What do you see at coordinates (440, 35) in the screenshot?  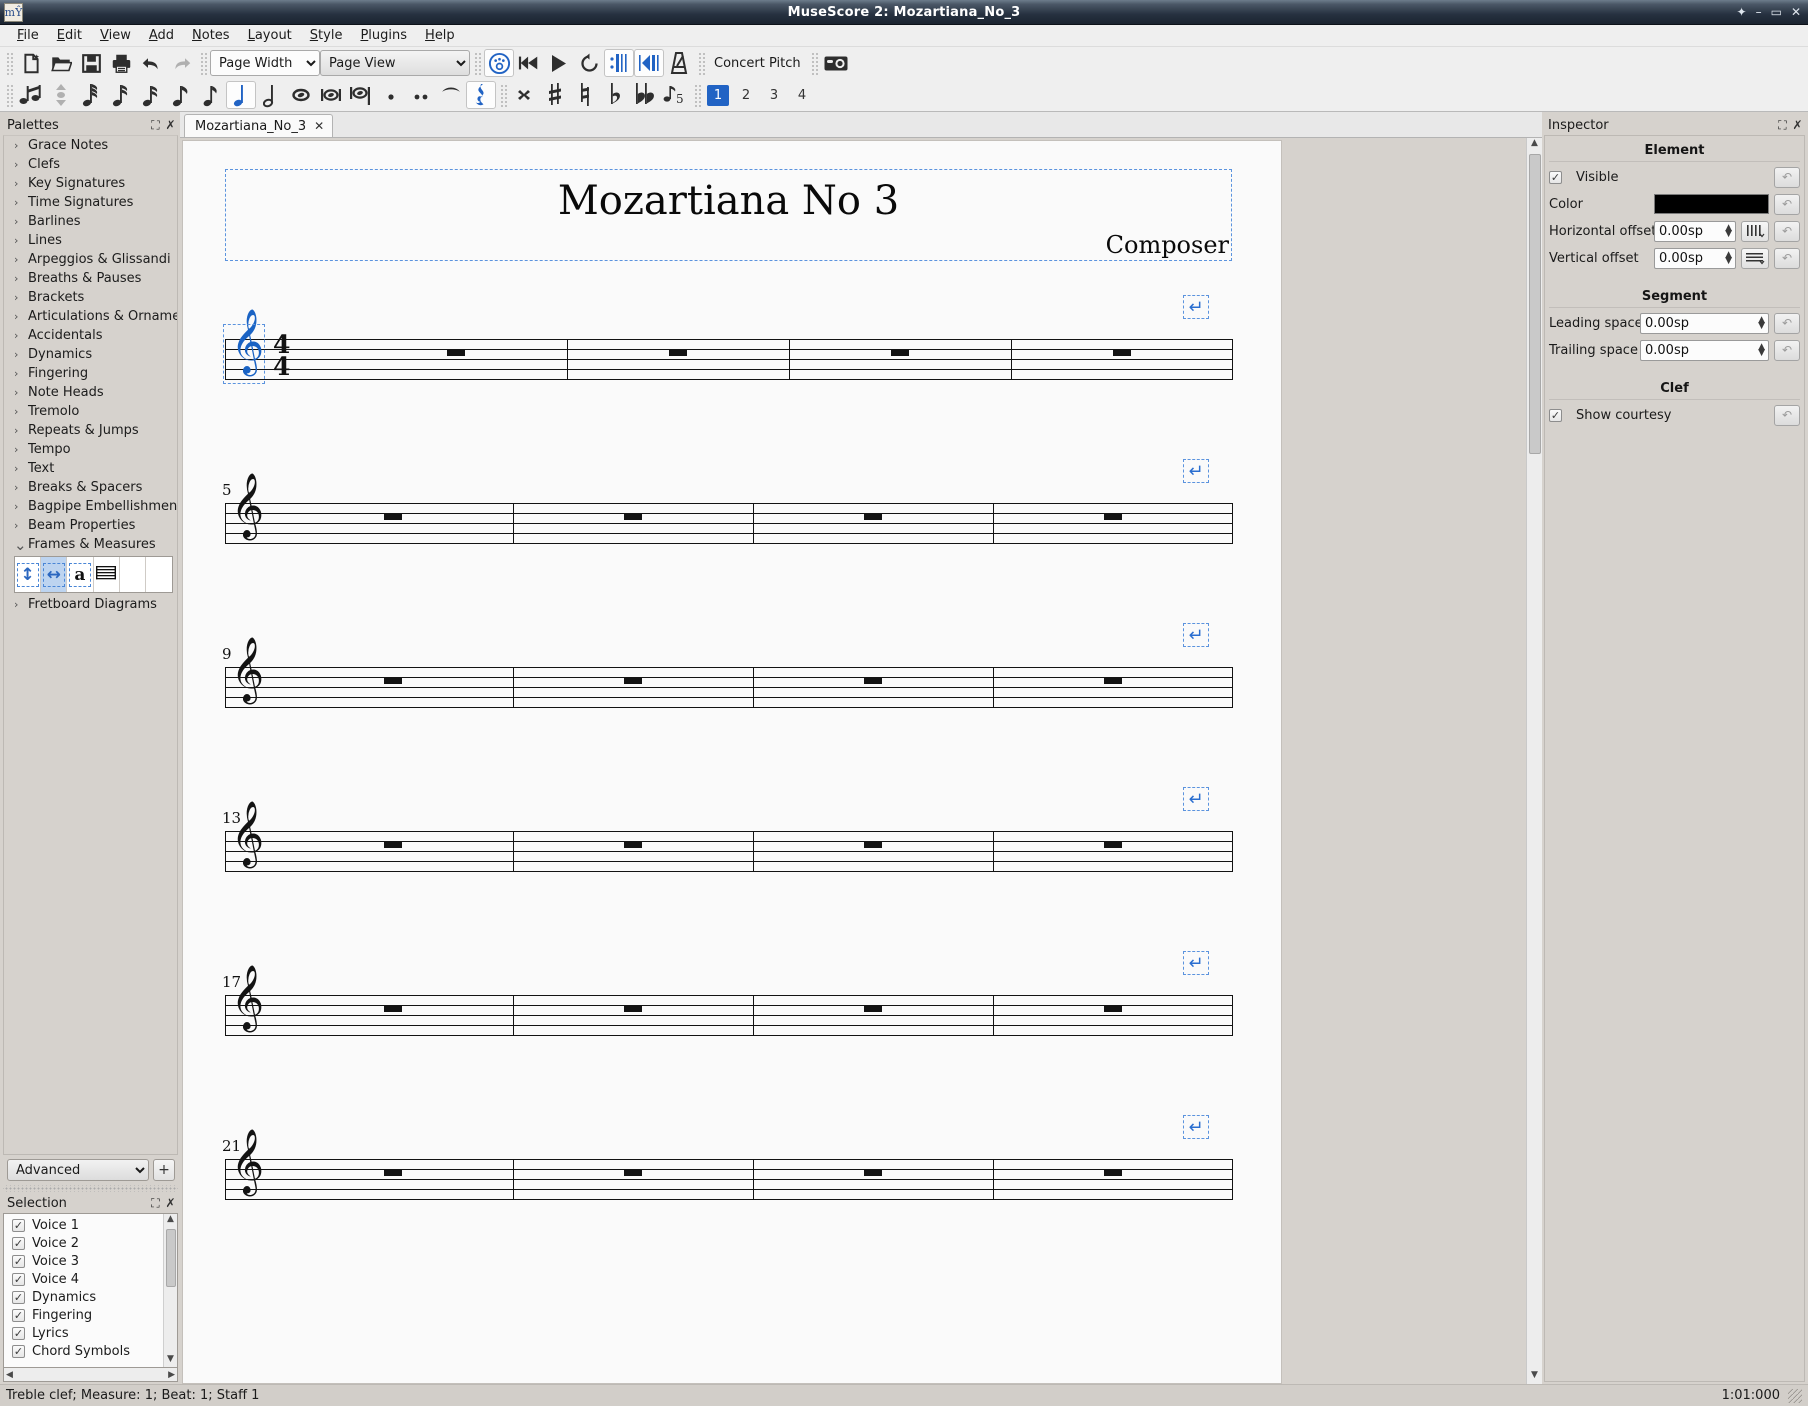 I see `menu-help: Help` at bounding box center [440, 35].